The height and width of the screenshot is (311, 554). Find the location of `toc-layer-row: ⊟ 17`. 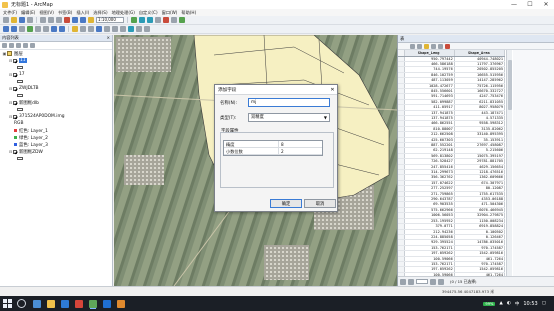

toc-layer-row: ⊟ 17 is located at coordinates (56, 74).